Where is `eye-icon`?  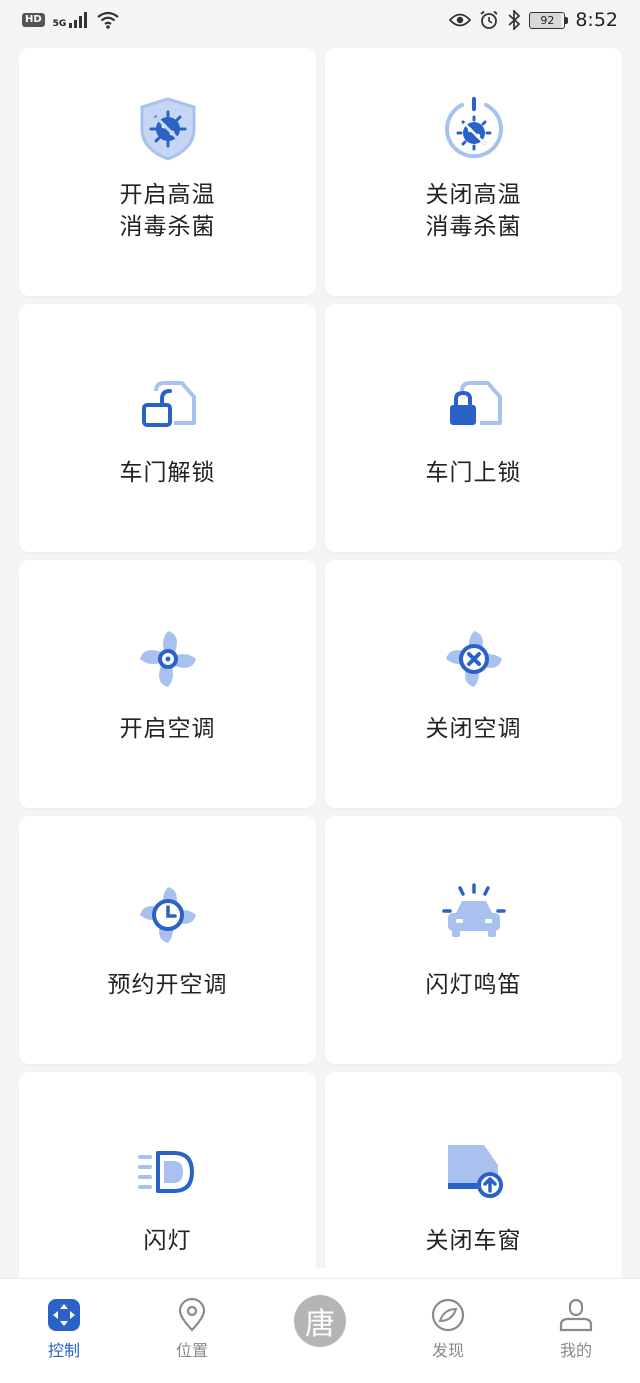
eye-icon is located at coordinates (460, 20).